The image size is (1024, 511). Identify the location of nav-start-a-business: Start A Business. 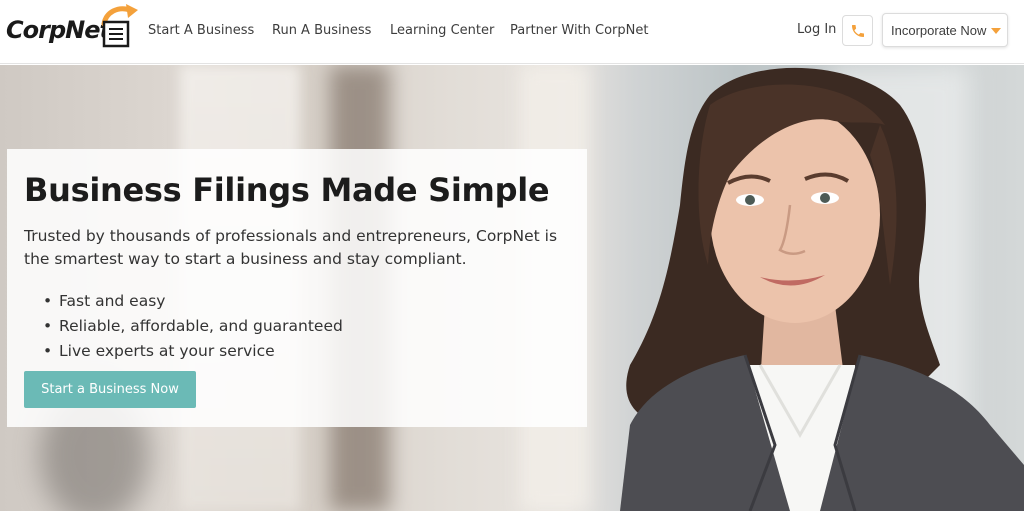
(201, 30).